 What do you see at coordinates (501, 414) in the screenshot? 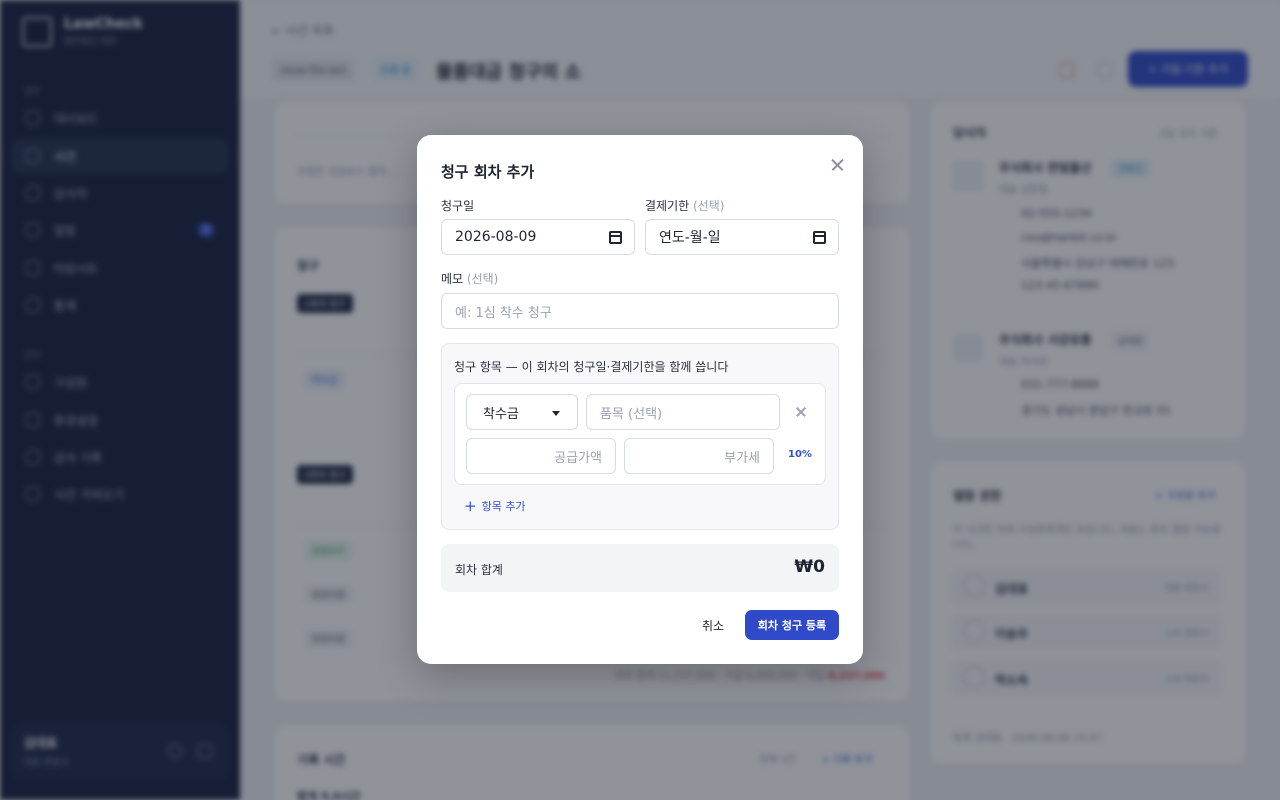
I see `item-type-value: 착수금` at bounding box center [501, 414].